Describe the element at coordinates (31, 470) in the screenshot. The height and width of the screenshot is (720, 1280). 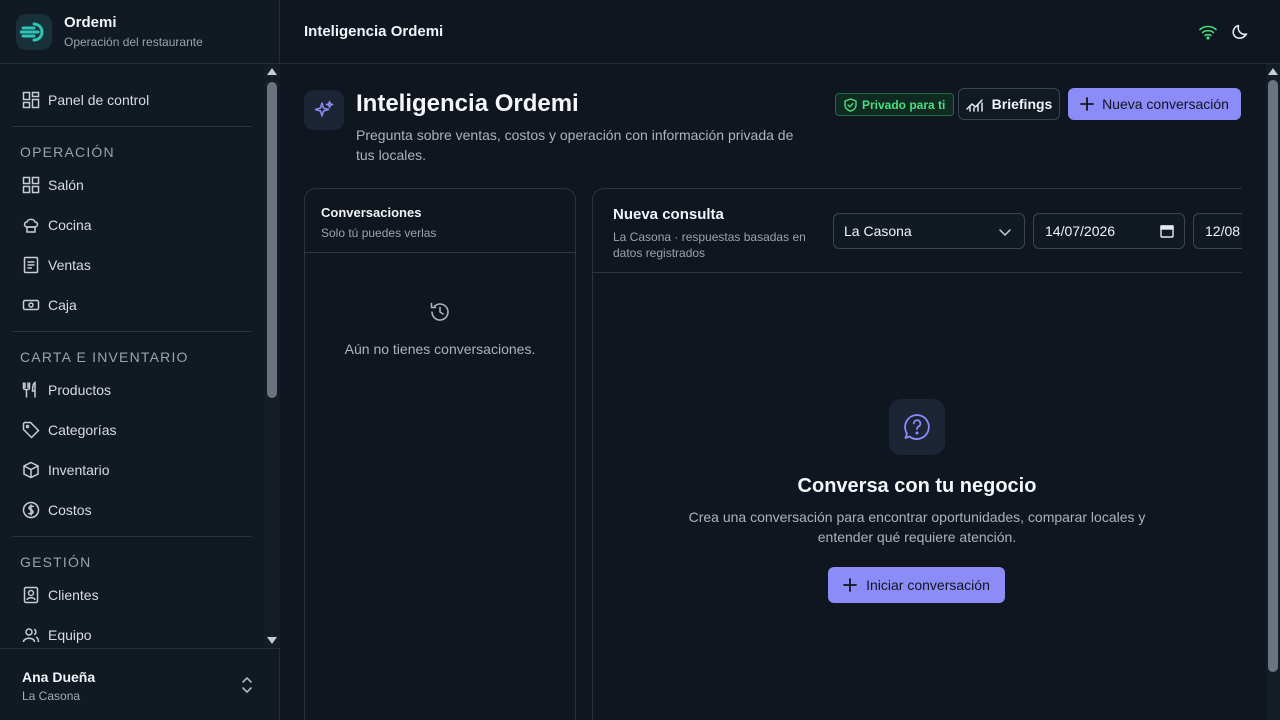
I see `package-icon` at that location.